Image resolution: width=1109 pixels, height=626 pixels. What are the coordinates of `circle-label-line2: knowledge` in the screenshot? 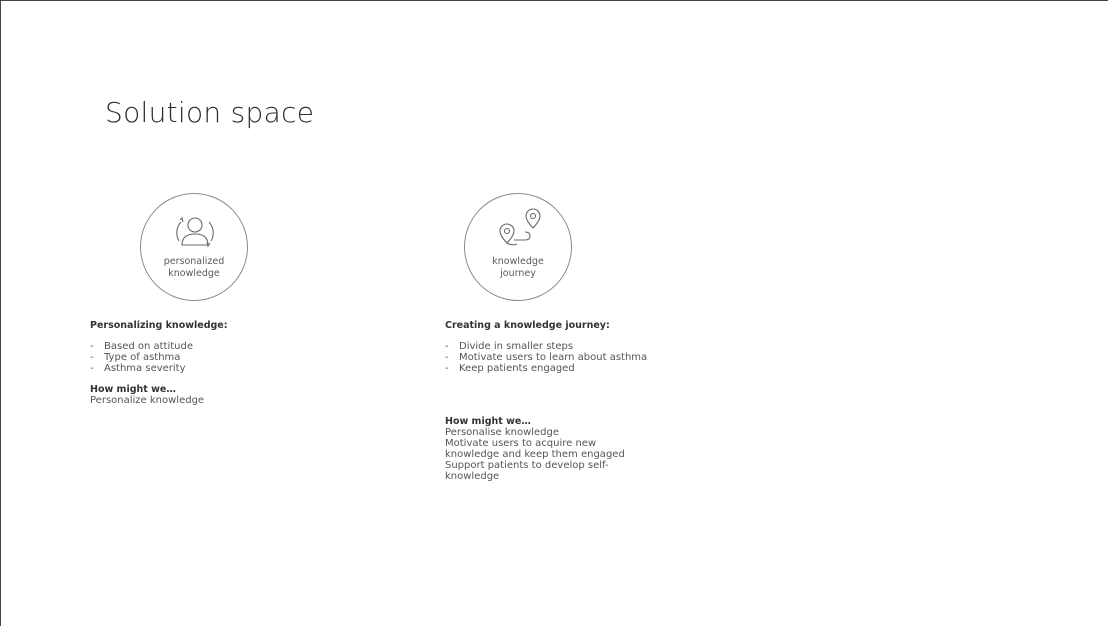 It's located at (194, 273).